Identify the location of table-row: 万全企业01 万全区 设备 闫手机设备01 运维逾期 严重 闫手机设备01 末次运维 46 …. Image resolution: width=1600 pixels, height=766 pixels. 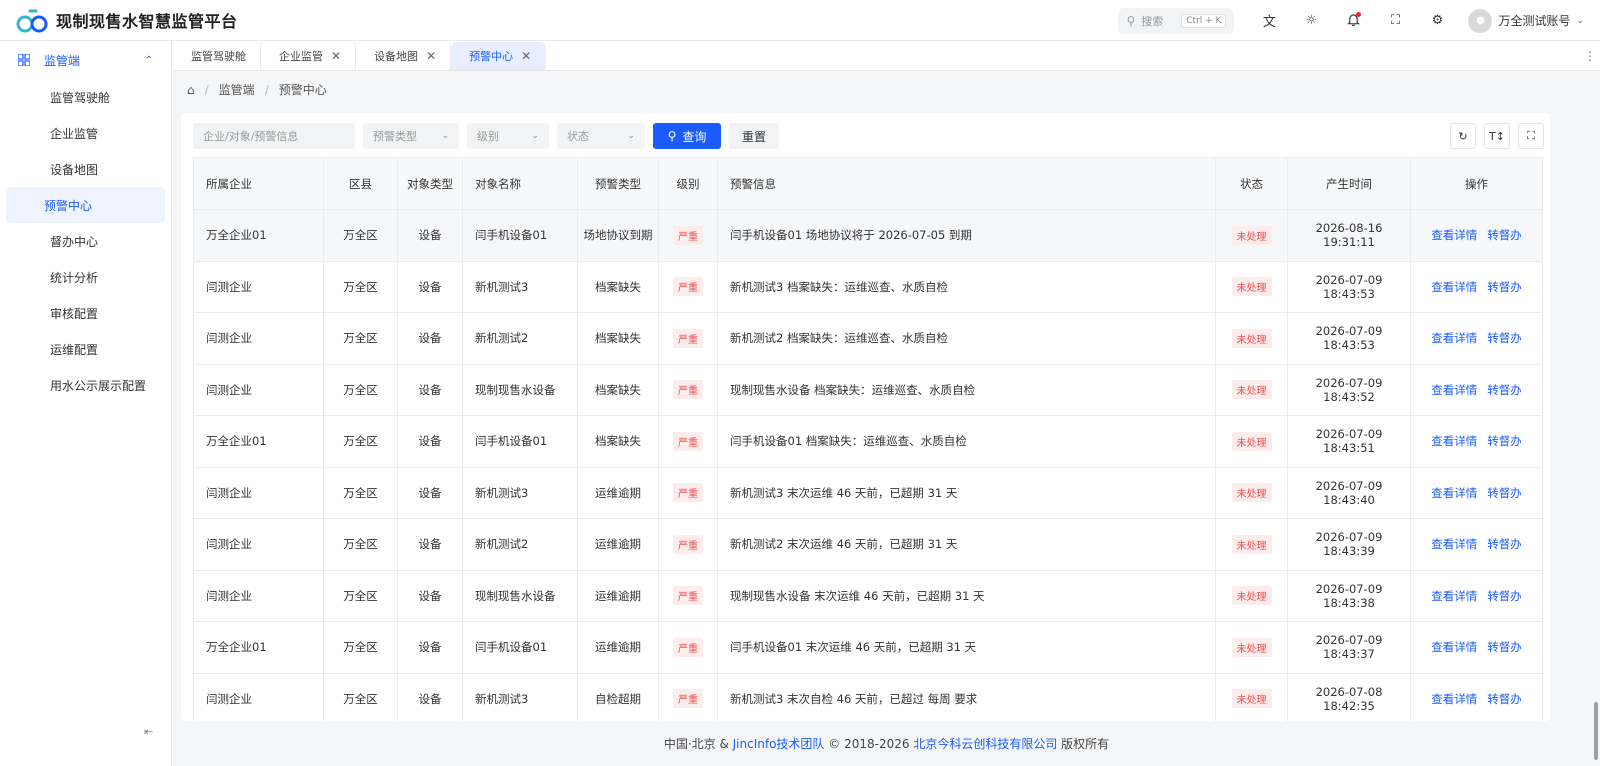
(868, 647).